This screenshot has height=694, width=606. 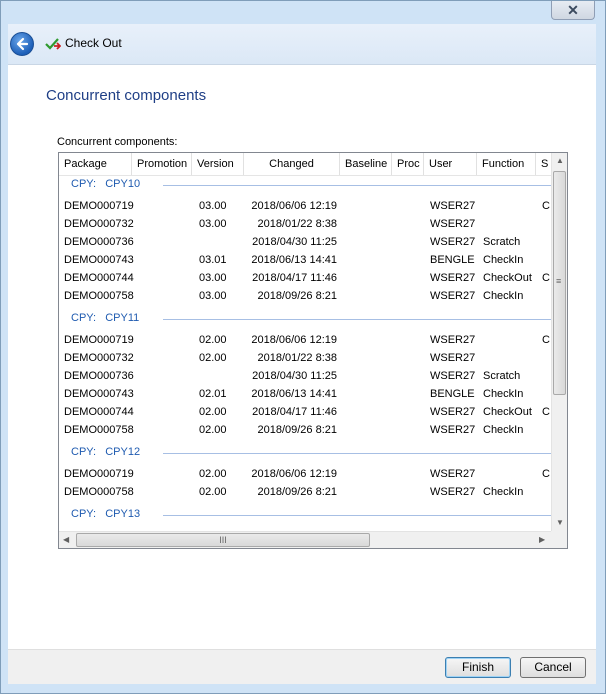 I want to click on column-header-7: Function, so click(x=506, y=164).